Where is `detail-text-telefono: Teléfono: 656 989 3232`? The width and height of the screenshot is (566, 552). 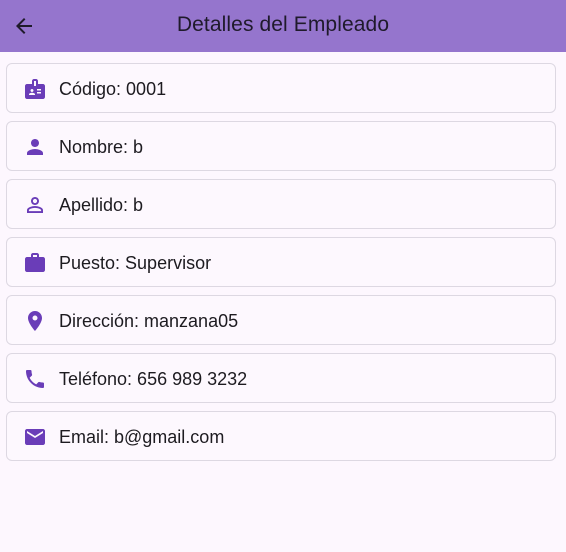 detail-text-telefono: Teléfono: 656 989 3232 is located at coordinates (153, 379).